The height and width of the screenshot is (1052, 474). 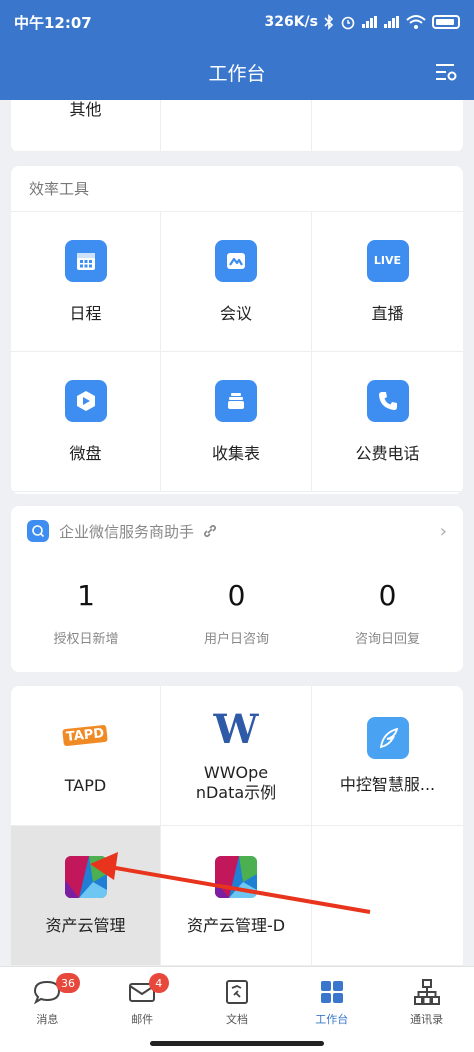 I want to click on tool-form: 收集表, so click(x=236, y=422).